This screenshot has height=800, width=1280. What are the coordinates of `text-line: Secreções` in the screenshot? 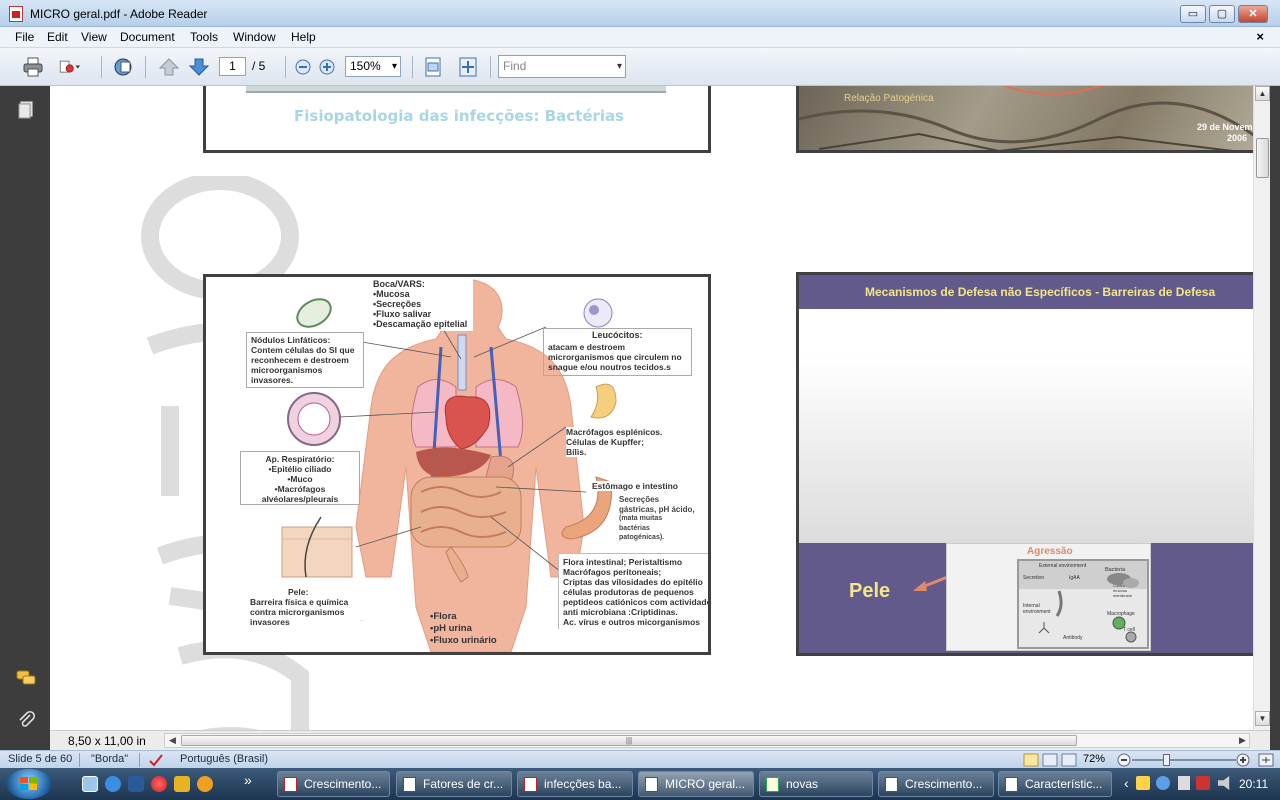 It's located at (639, 499).